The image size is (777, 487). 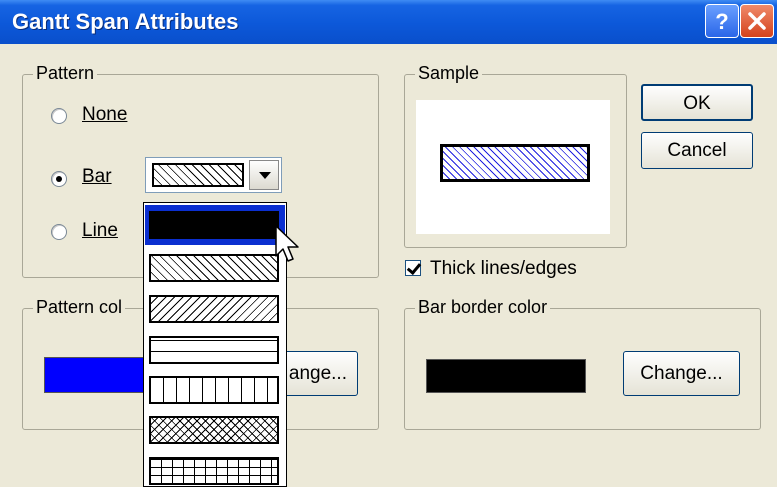 I want to click on pattern-group-label: Pattern, so click(x=65, y=73).